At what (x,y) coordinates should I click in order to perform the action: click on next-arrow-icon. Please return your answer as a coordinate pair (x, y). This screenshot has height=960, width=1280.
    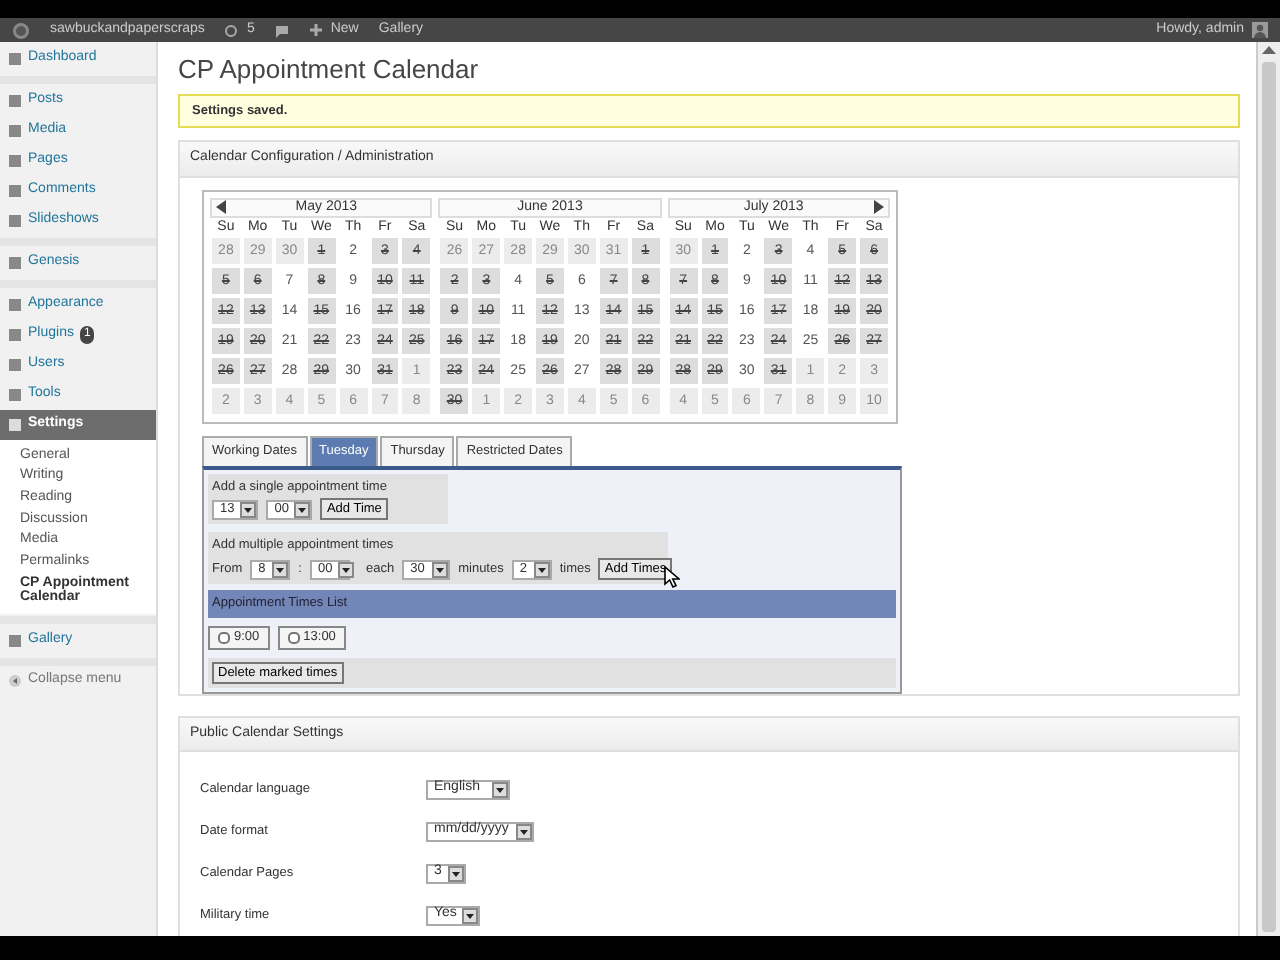
    Looking at the image, I should click on (878, 207).